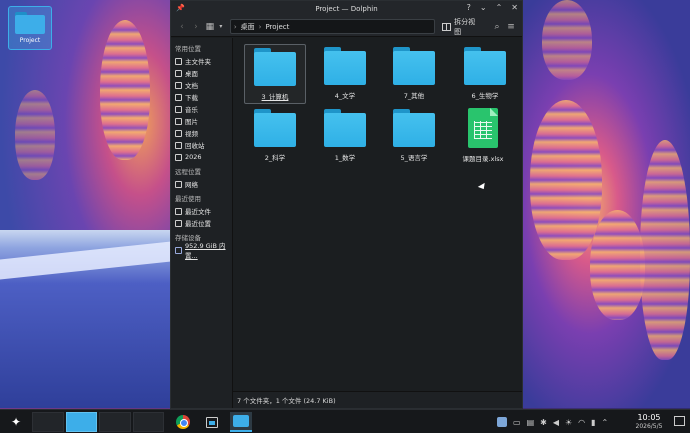 The height and width of the screenshot is (433, 690). What do you see at coordinates (212, 422) in the screenshot?
I see `task-store` at bounding box center [212, 422].